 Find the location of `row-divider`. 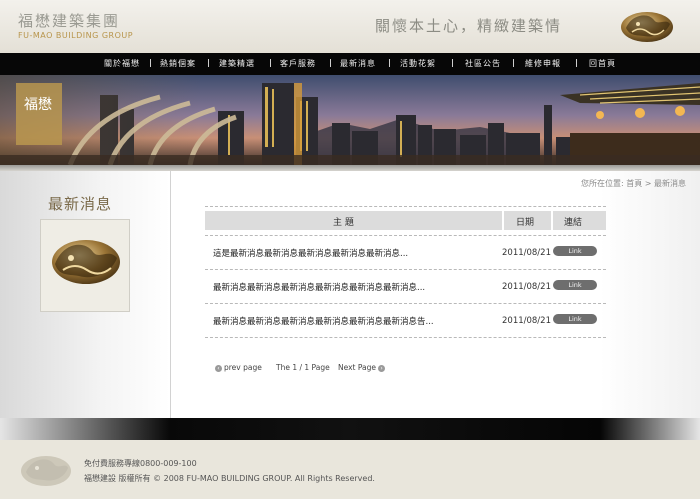

row-divider is located at coordinates (405, 337).